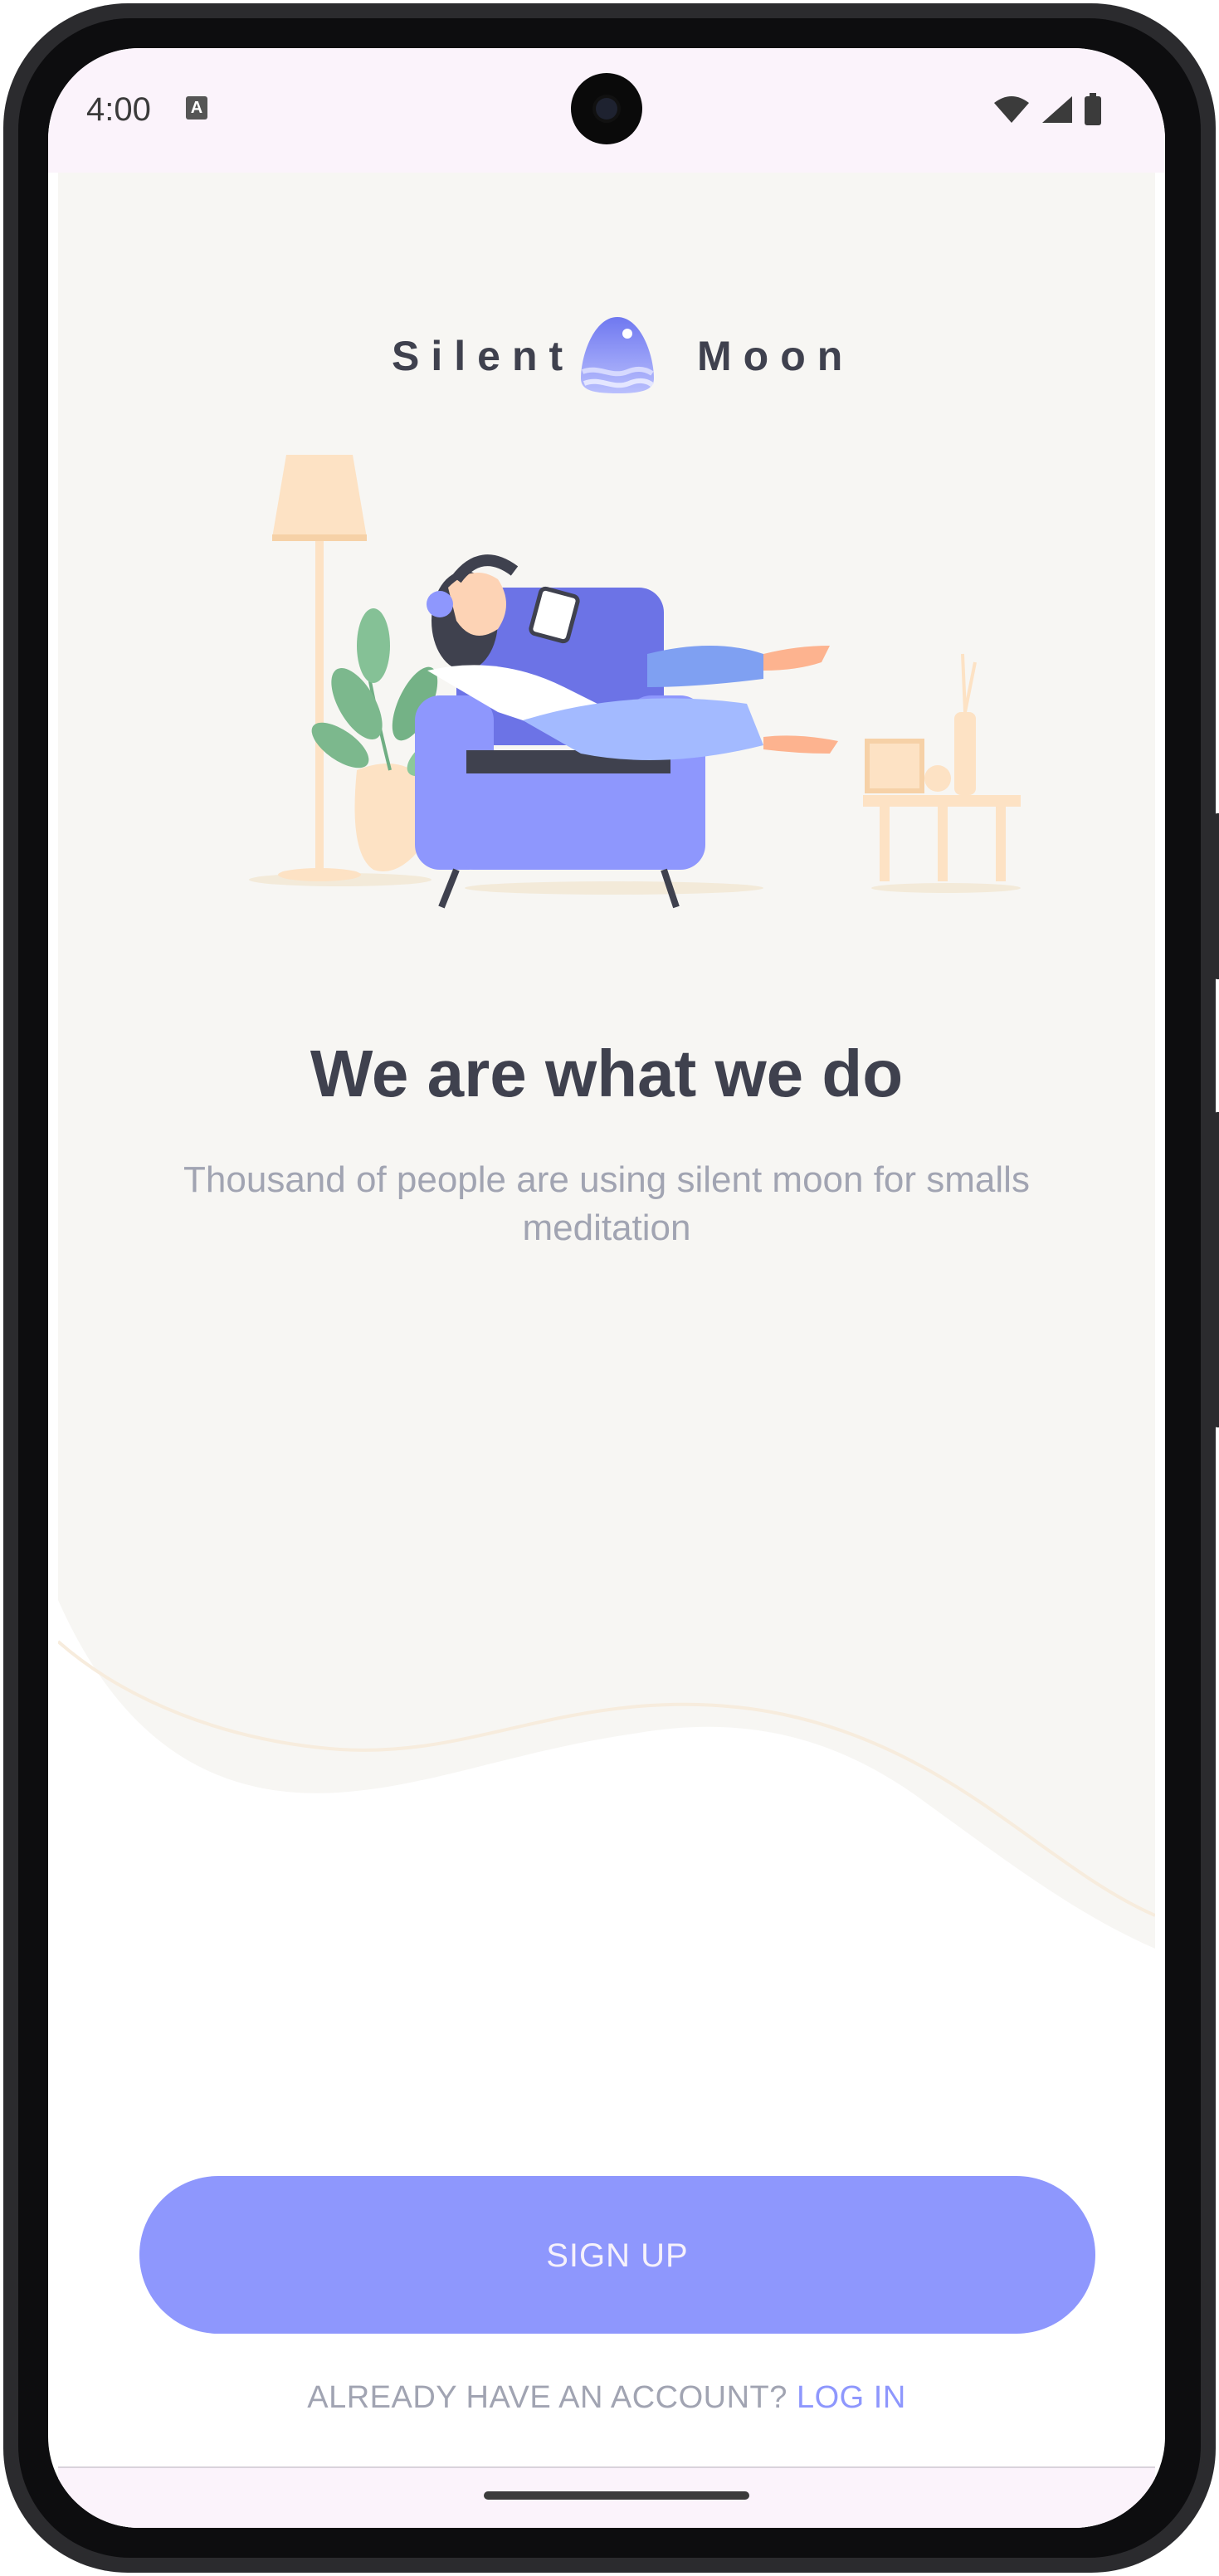 This screenshot has width=1219, height=2576. Describe the element at coordinates (607, 1074) in the screenshot. I see `page-title: We are what we do` at that location.